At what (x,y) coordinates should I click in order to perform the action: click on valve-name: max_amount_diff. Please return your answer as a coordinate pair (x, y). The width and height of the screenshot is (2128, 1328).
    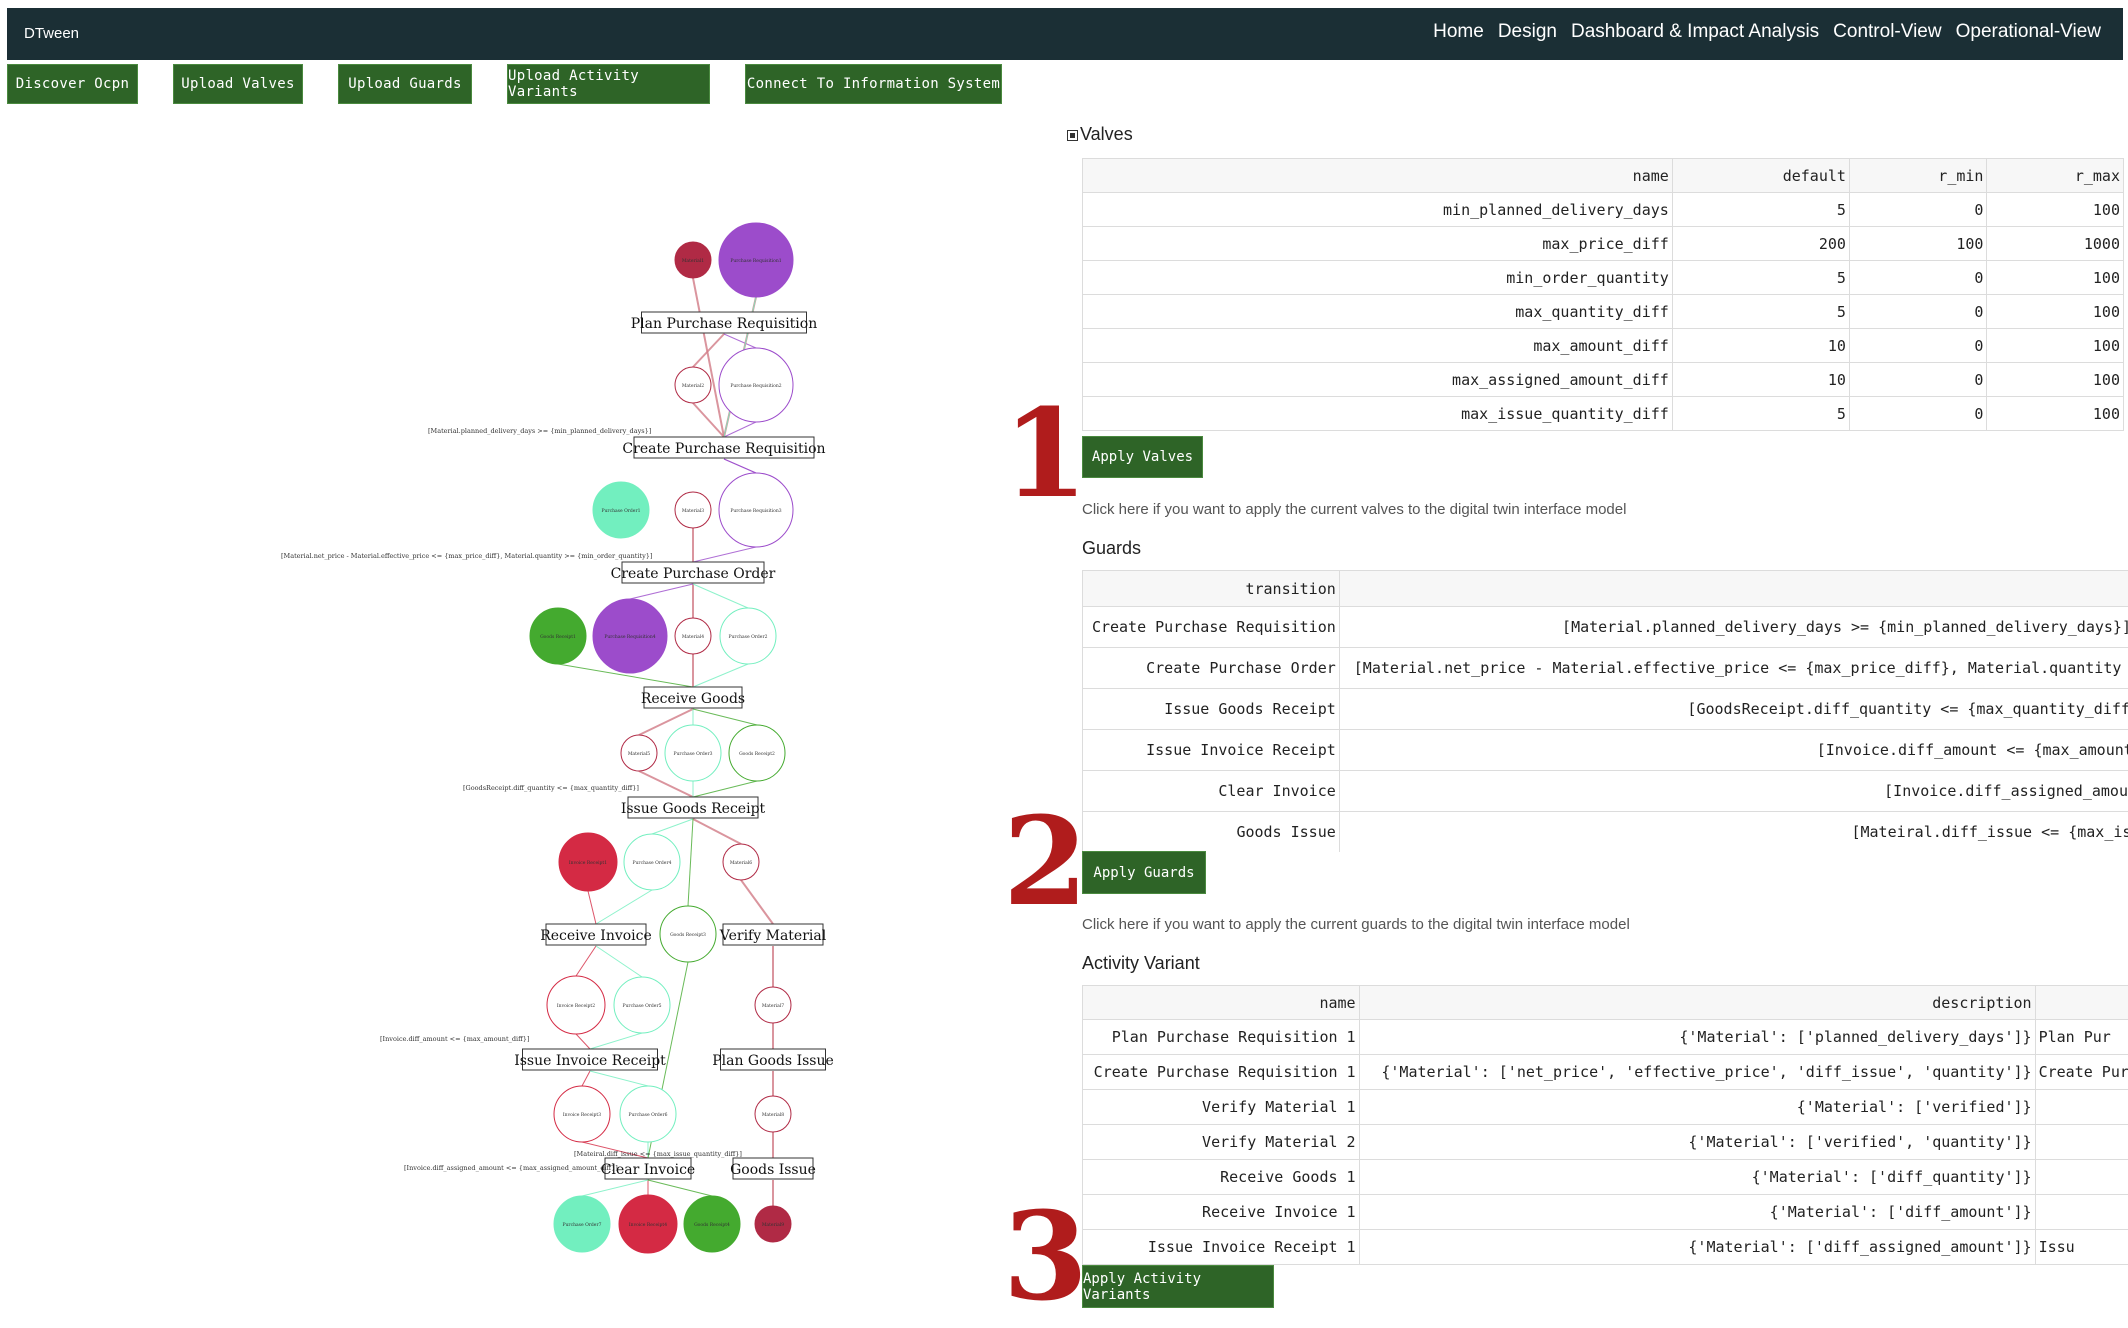
    Looking at the image, I should click on (1378, 346).